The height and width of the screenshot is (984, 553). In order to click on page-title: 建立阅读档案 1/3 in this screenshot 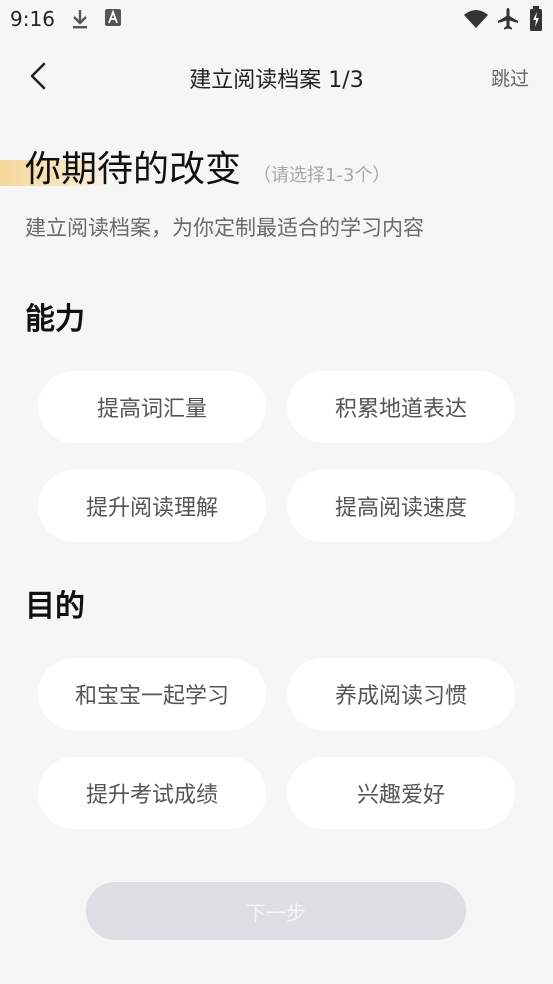, I will do `click(276, 80)`.